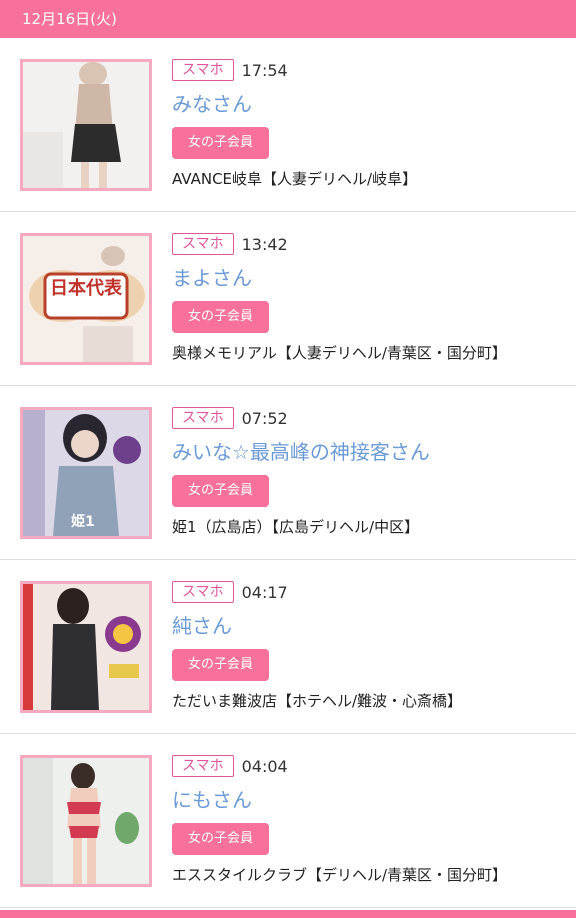 This screenshot has height=918, width=576. I want to click on shop-name: AVANCE岐阜【人妻デリヘル/岐阜】, so click(295, 179).